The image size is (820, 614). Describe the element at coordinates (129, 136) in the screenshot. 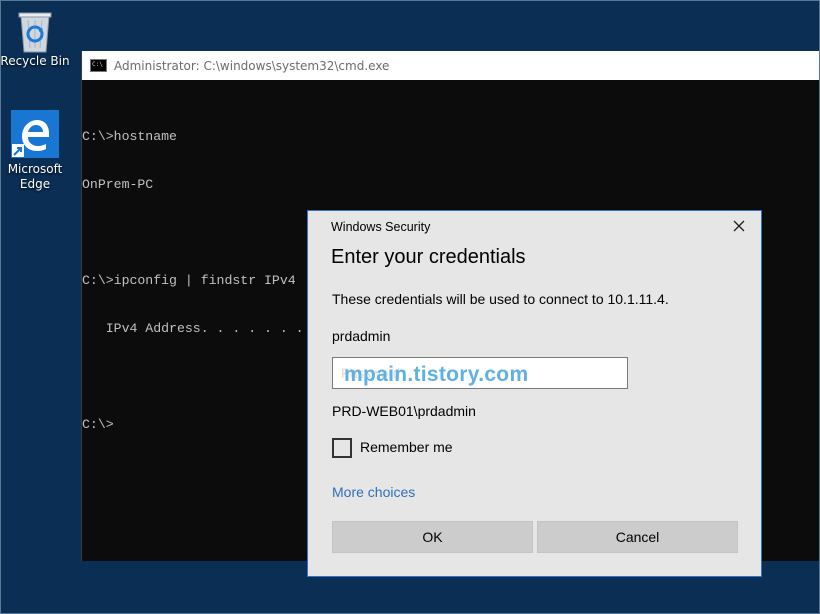

I see `cmd-line: C:\>hostname` at that location.